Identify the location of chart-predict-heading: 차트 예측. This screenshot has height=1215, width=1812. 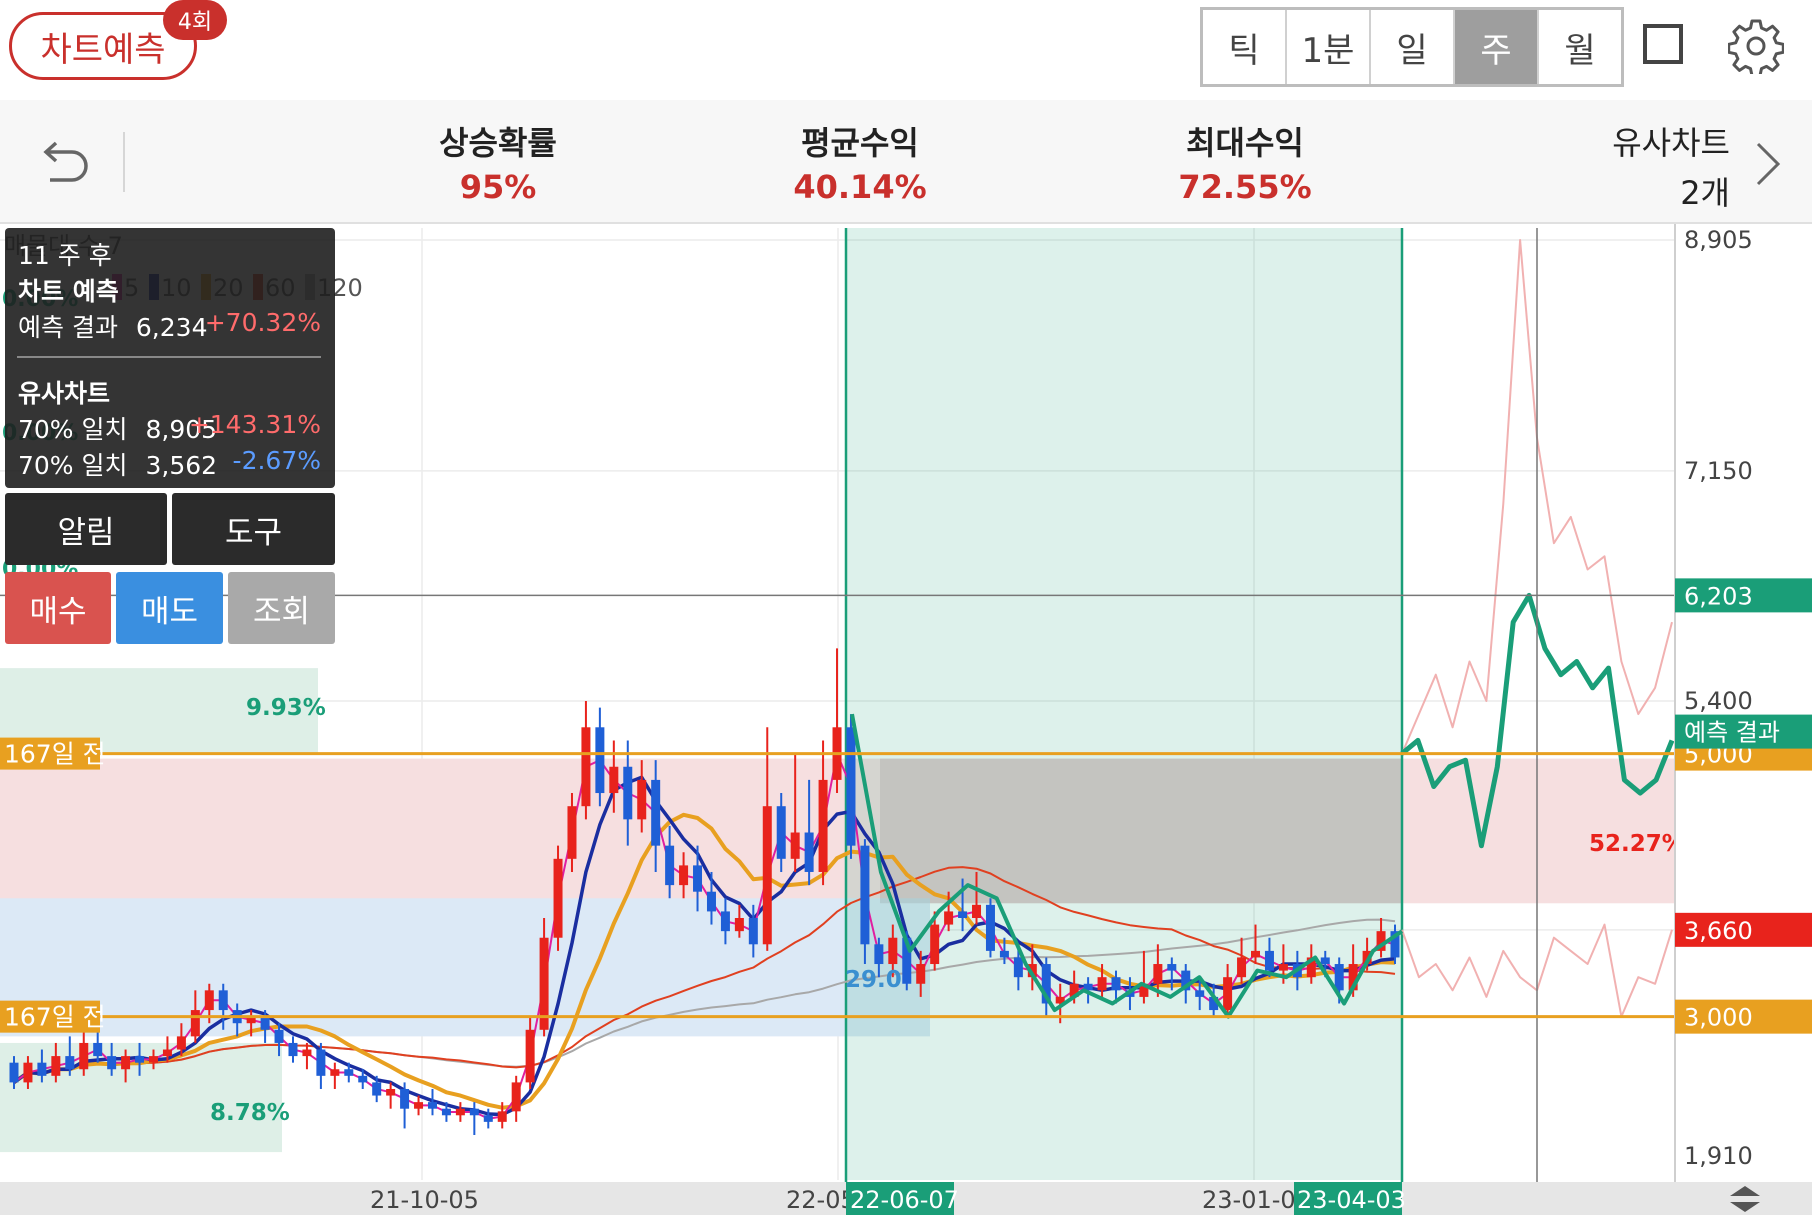
(68, 291).